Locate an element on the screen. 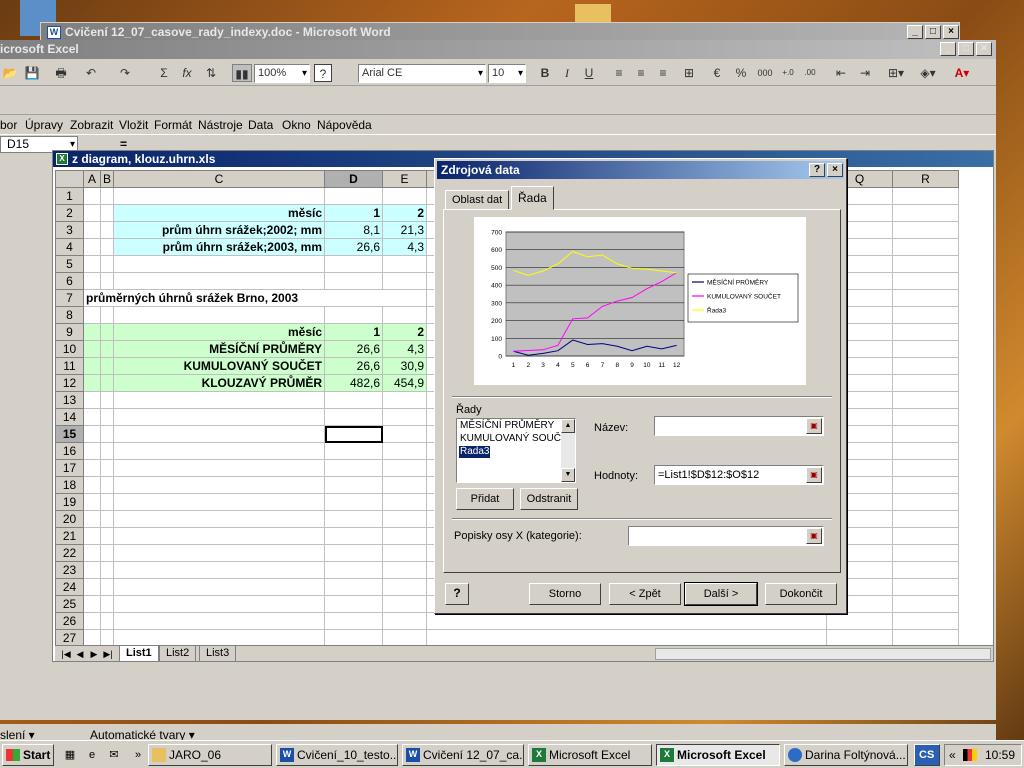 Image resolution: width=1024 pixels, height=768 pixels. chart-wizard-icon: ▮▮ is located at coordinates (242, 73).